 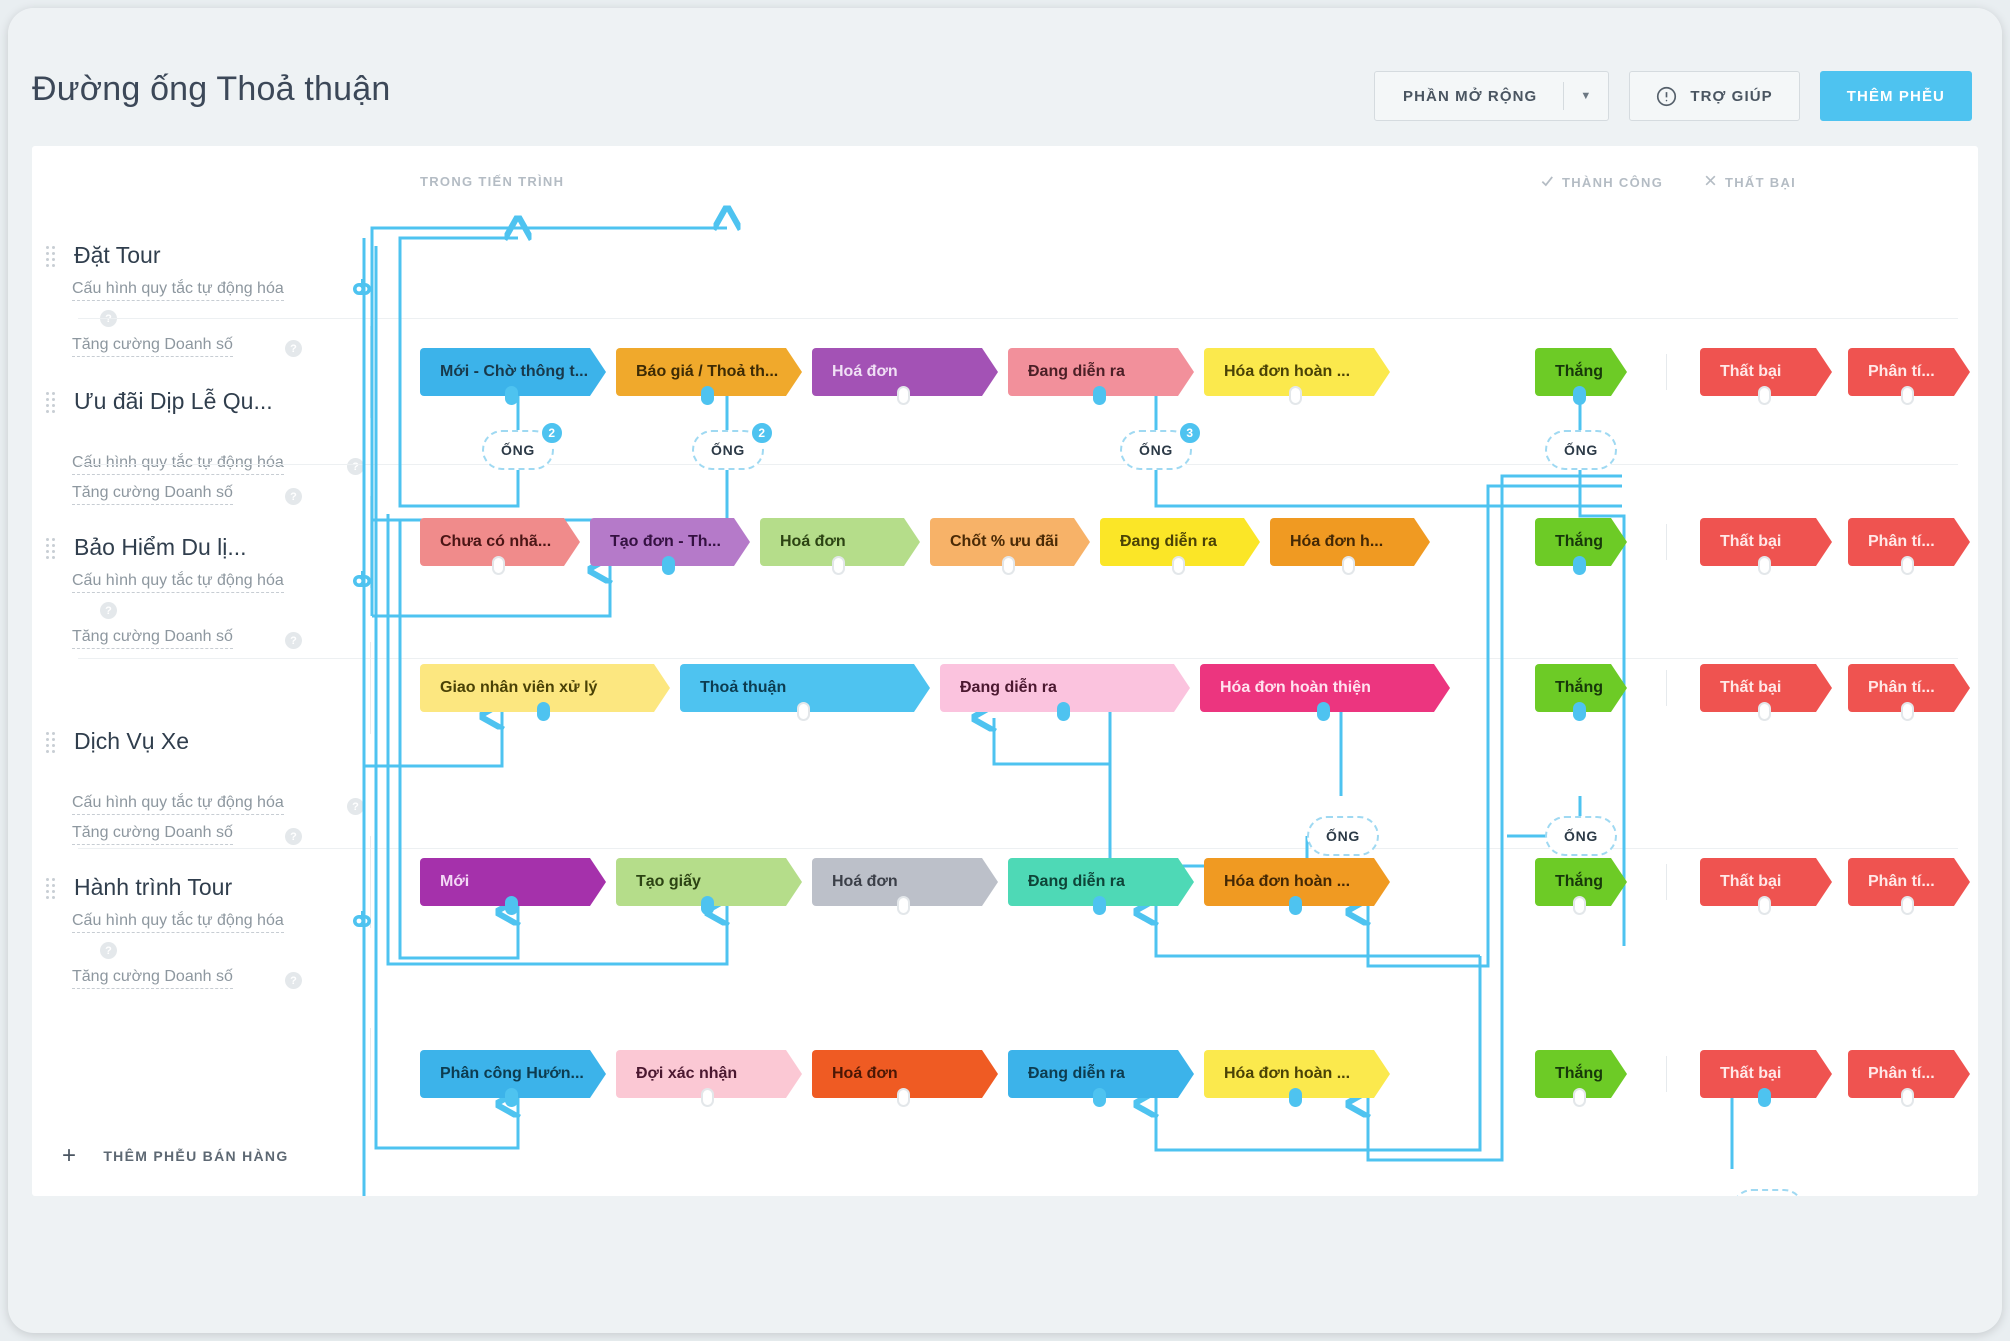 What do you see at coordinates (1714, 96) in the screenshot?
I see `help-button: TRỢ GIÚP` at bounding box center [1714, 96].